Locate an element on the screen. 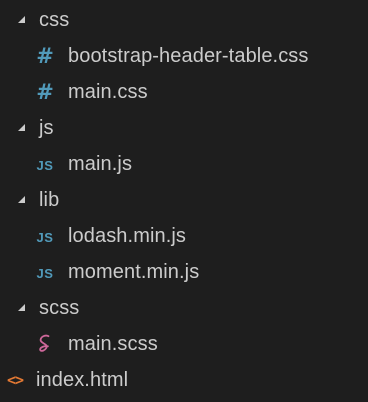 This screenshot has width=368, height=402. file-bootstrap-header-table-css: # bootstrap-header-table.css is located at coordinates (184, 56).